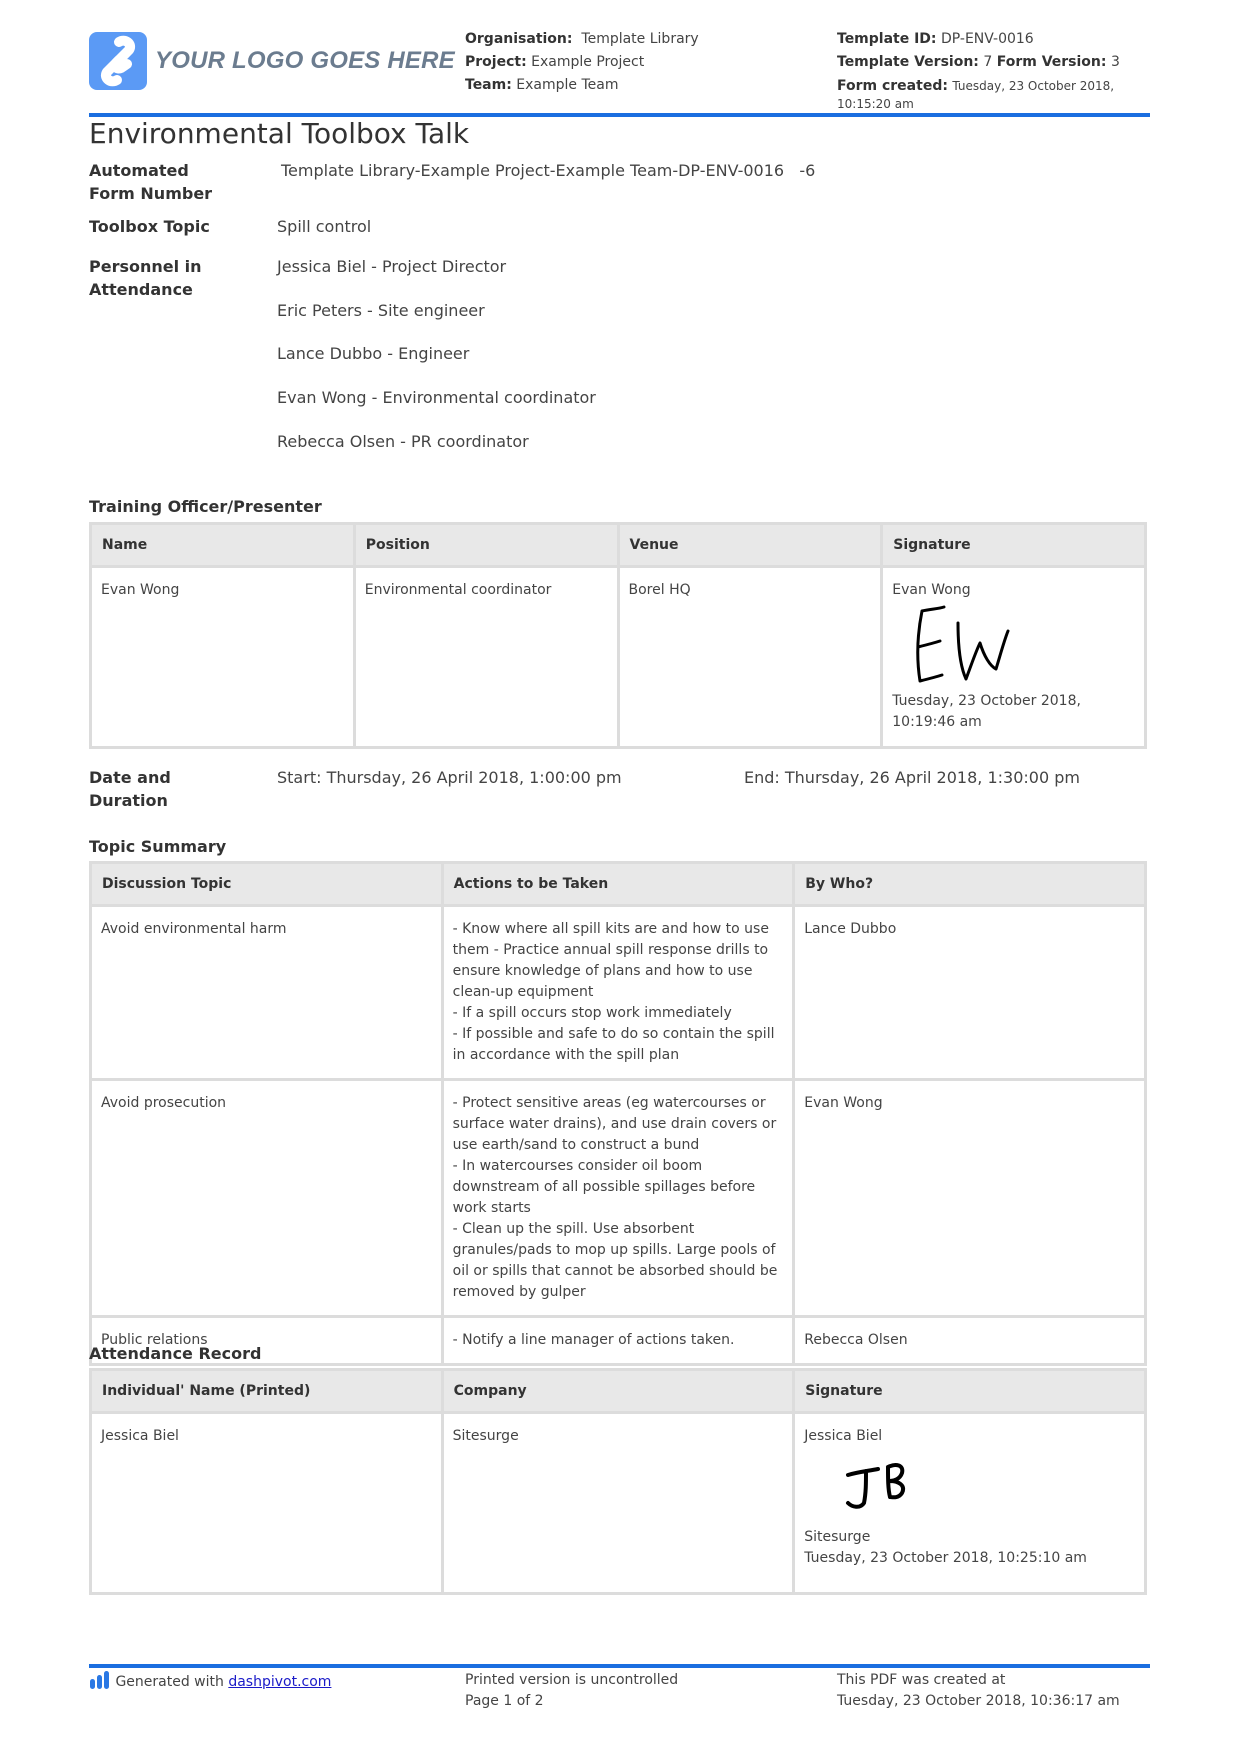 The height and width of the screenshot is (1754, 1240). What do you see at coordinates (266, 884) in the screenshot?
I see `column-header-discussion-topic: Discussion Topic` at bounding box center [266, 884].